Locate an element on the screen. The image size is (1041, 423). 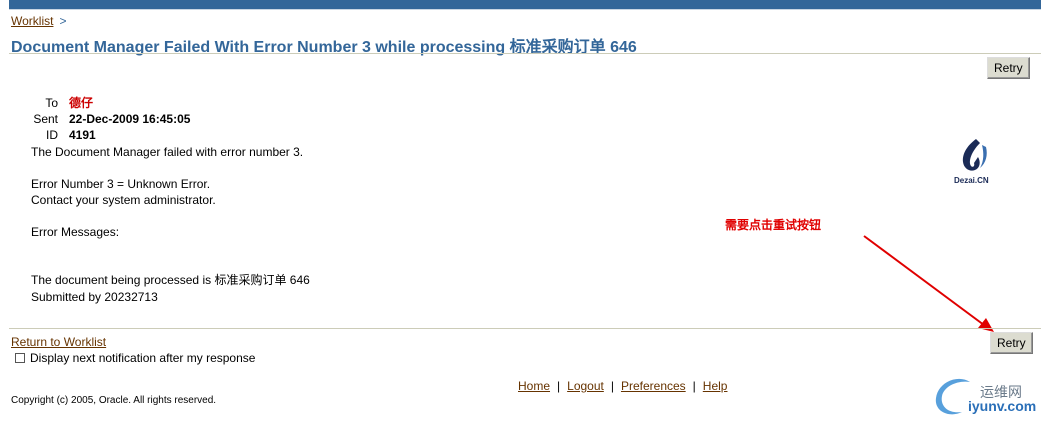
return-to-worklist-link: Return to Worklist is located at coordinates (58, 342).